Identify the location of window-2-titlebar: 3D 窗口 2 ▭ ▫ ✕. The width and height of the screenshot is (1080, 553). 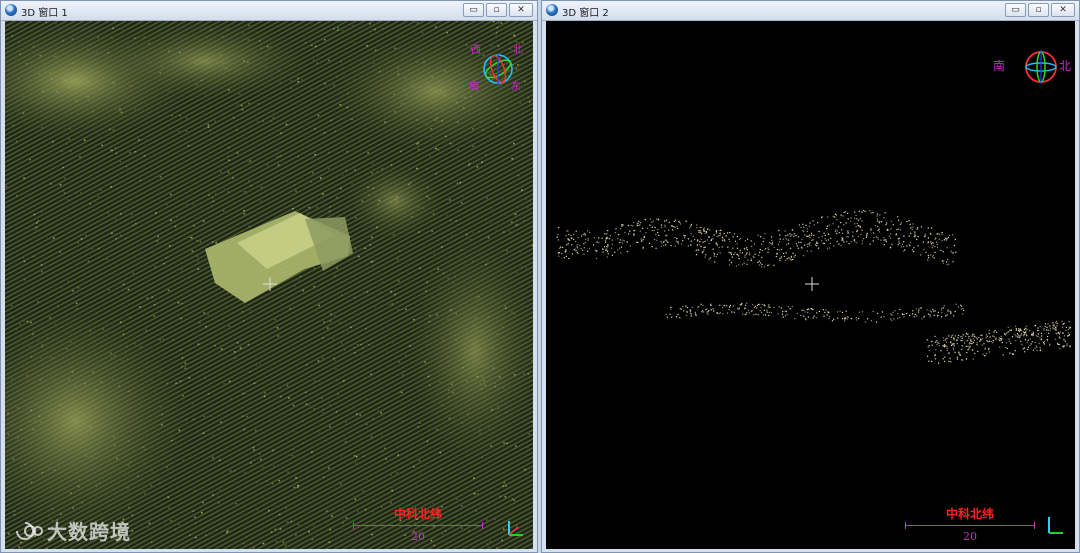
(810, 11).